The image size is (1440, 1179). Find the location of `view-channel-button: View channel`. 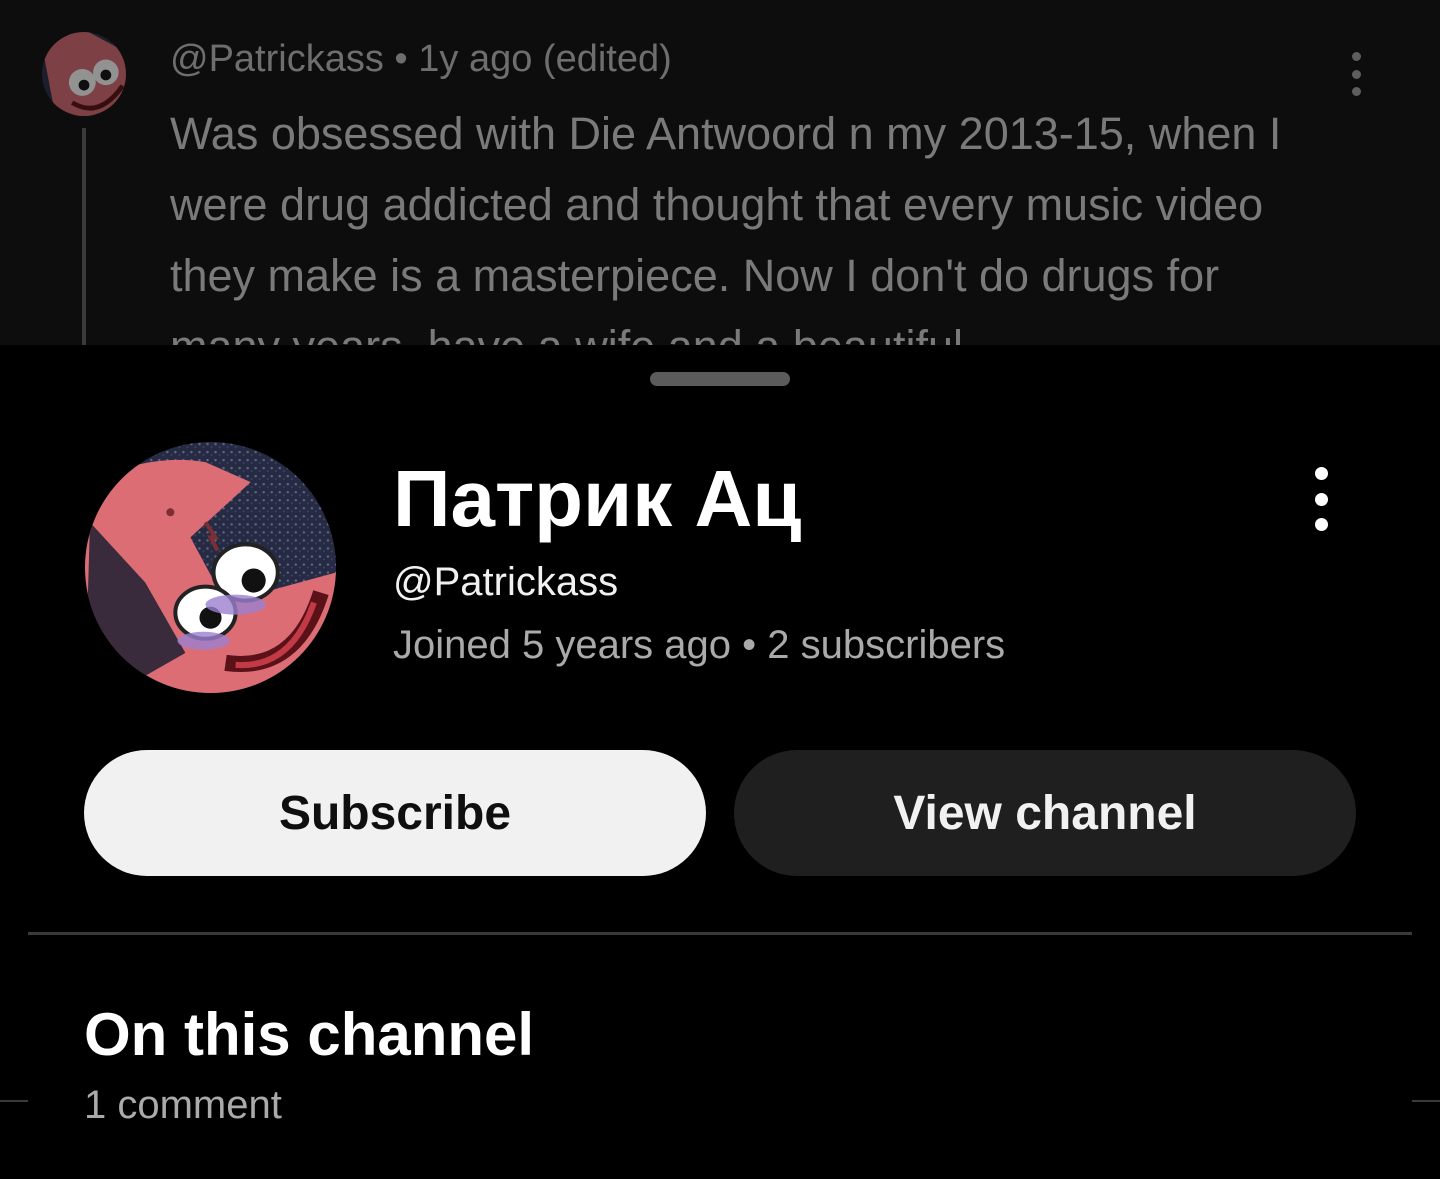

view-channel-button: View channel is located at coordinates (1045, 813).